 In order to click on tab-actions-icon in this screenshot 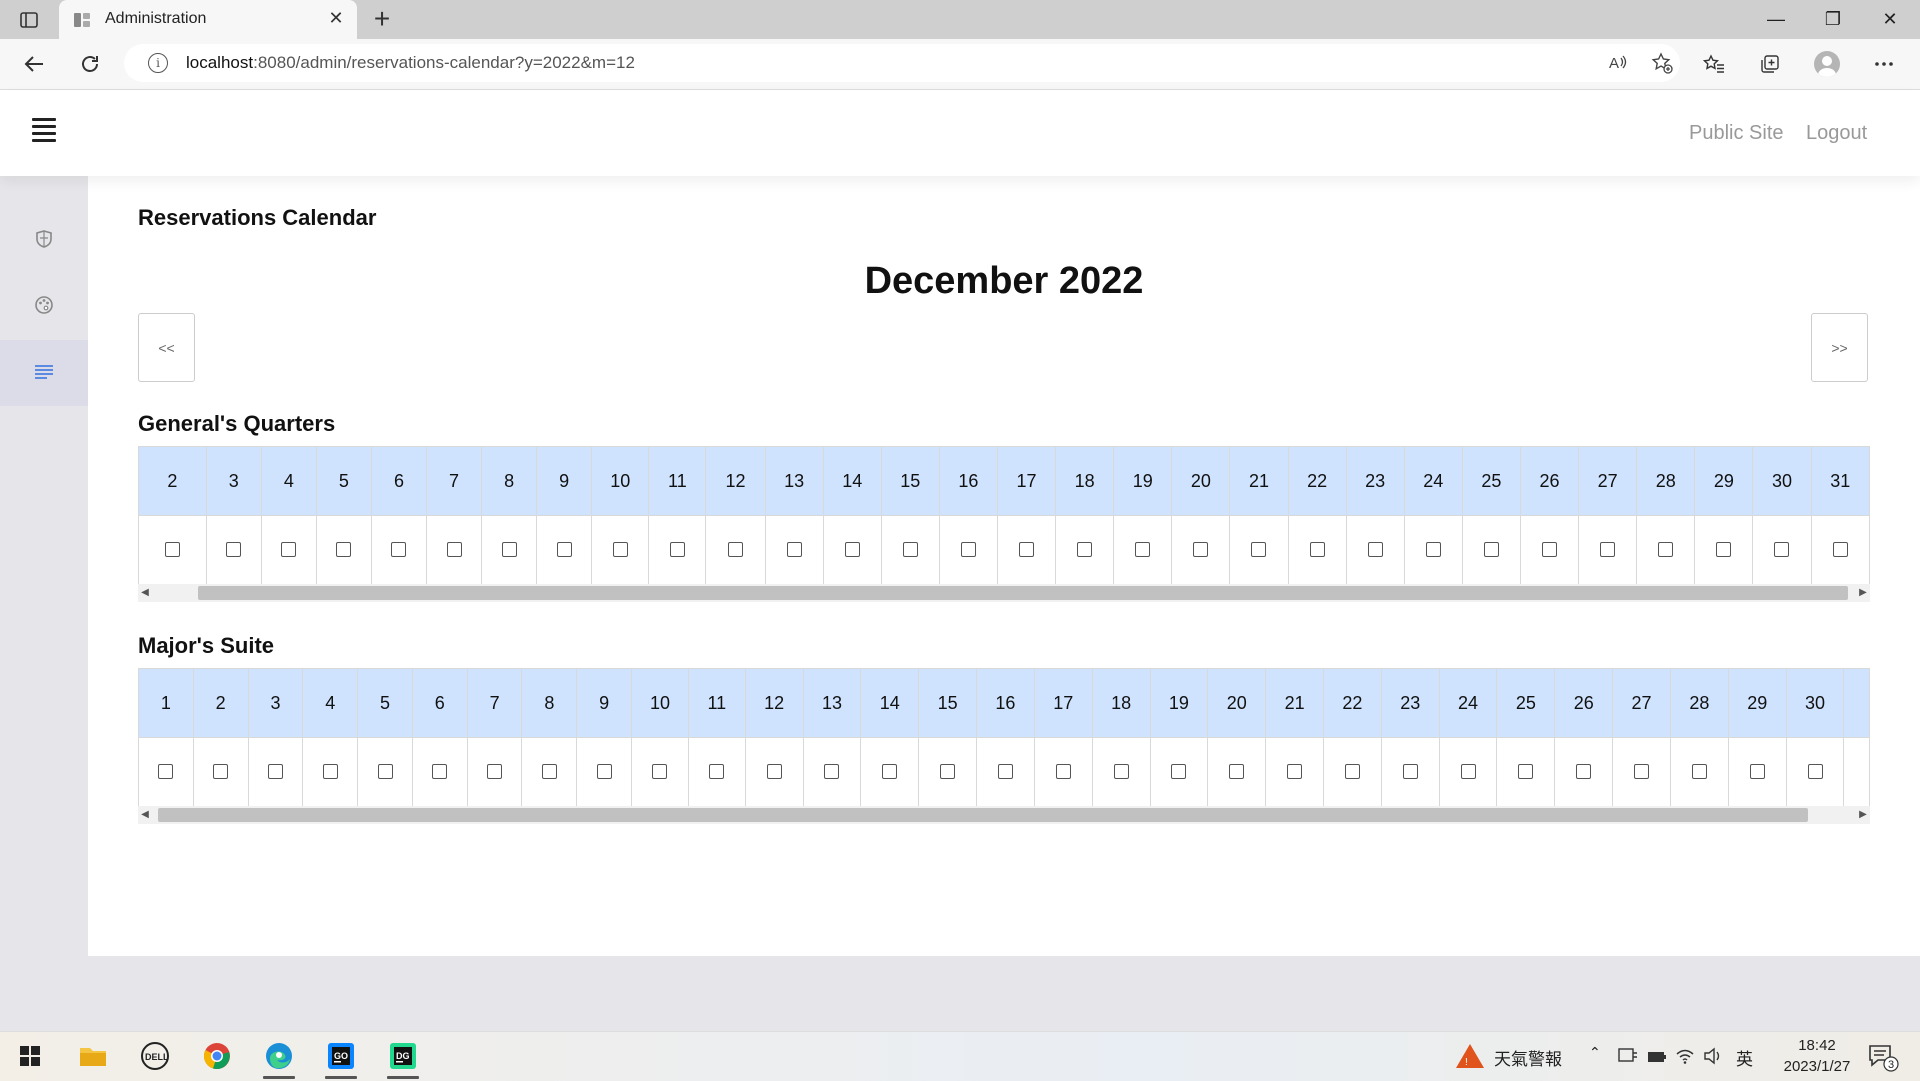, I will do `click(29, 20)`.